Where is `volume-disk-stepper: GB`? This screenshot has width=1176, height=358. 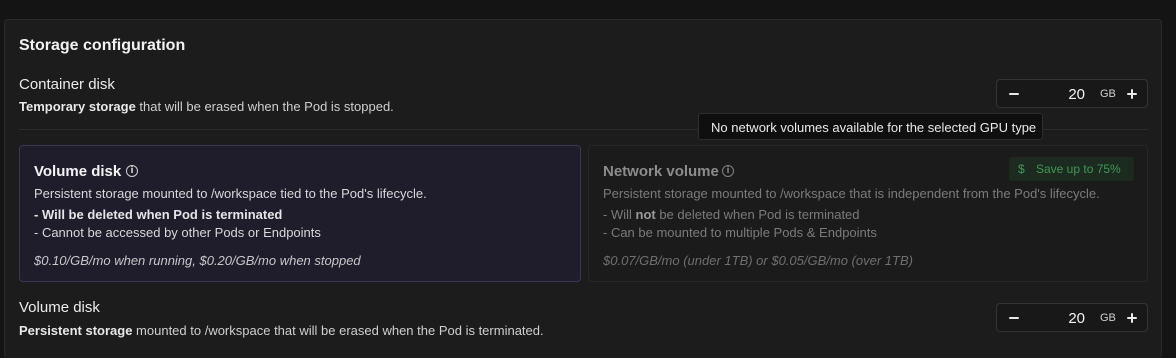
volume-disk-stepper: GB is located at coordinates (1072, 317).